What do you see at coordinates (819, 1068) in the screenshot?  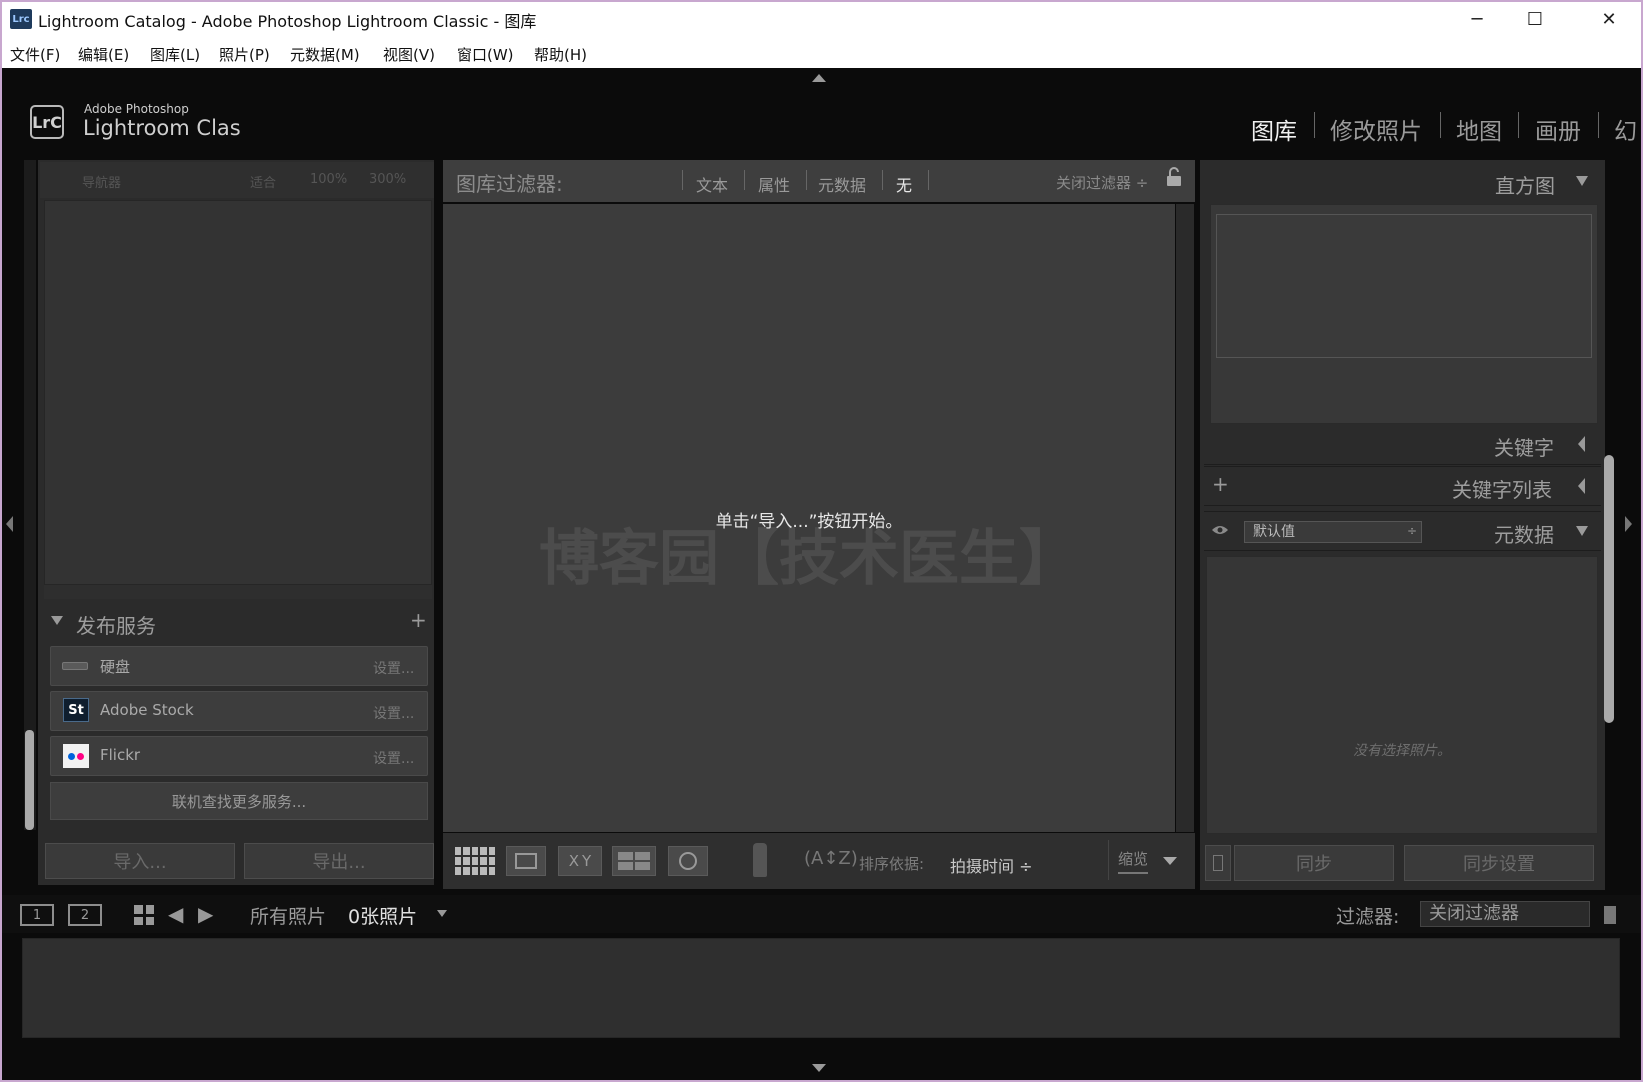 I see `bottom-panel-toggle-icon` at bounding box center [819, 1068].